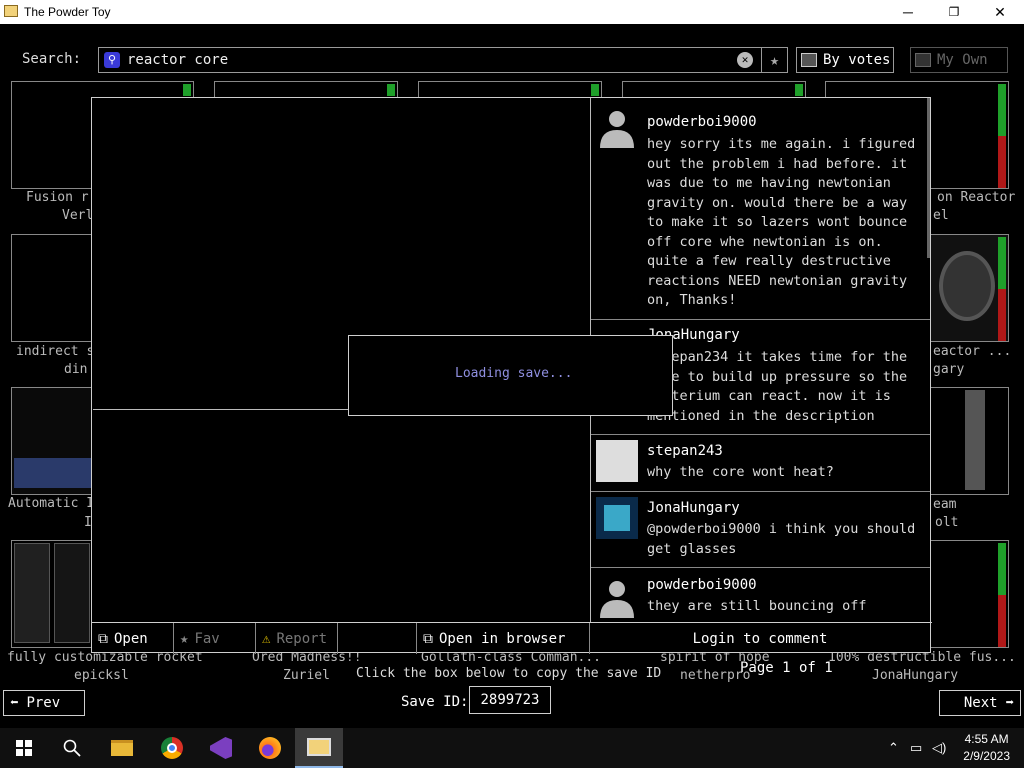  Describe the element at coordinates (857, 60) in the screenshot. I see `by-votes-label: By votes` at that location.